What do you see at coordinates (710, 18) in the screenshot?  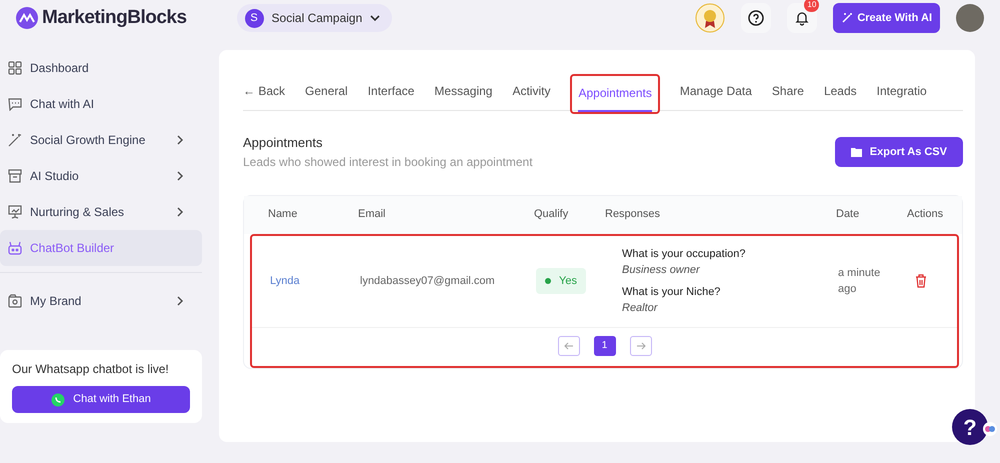 I see `medal-icon` at bounding box center [710, 18].